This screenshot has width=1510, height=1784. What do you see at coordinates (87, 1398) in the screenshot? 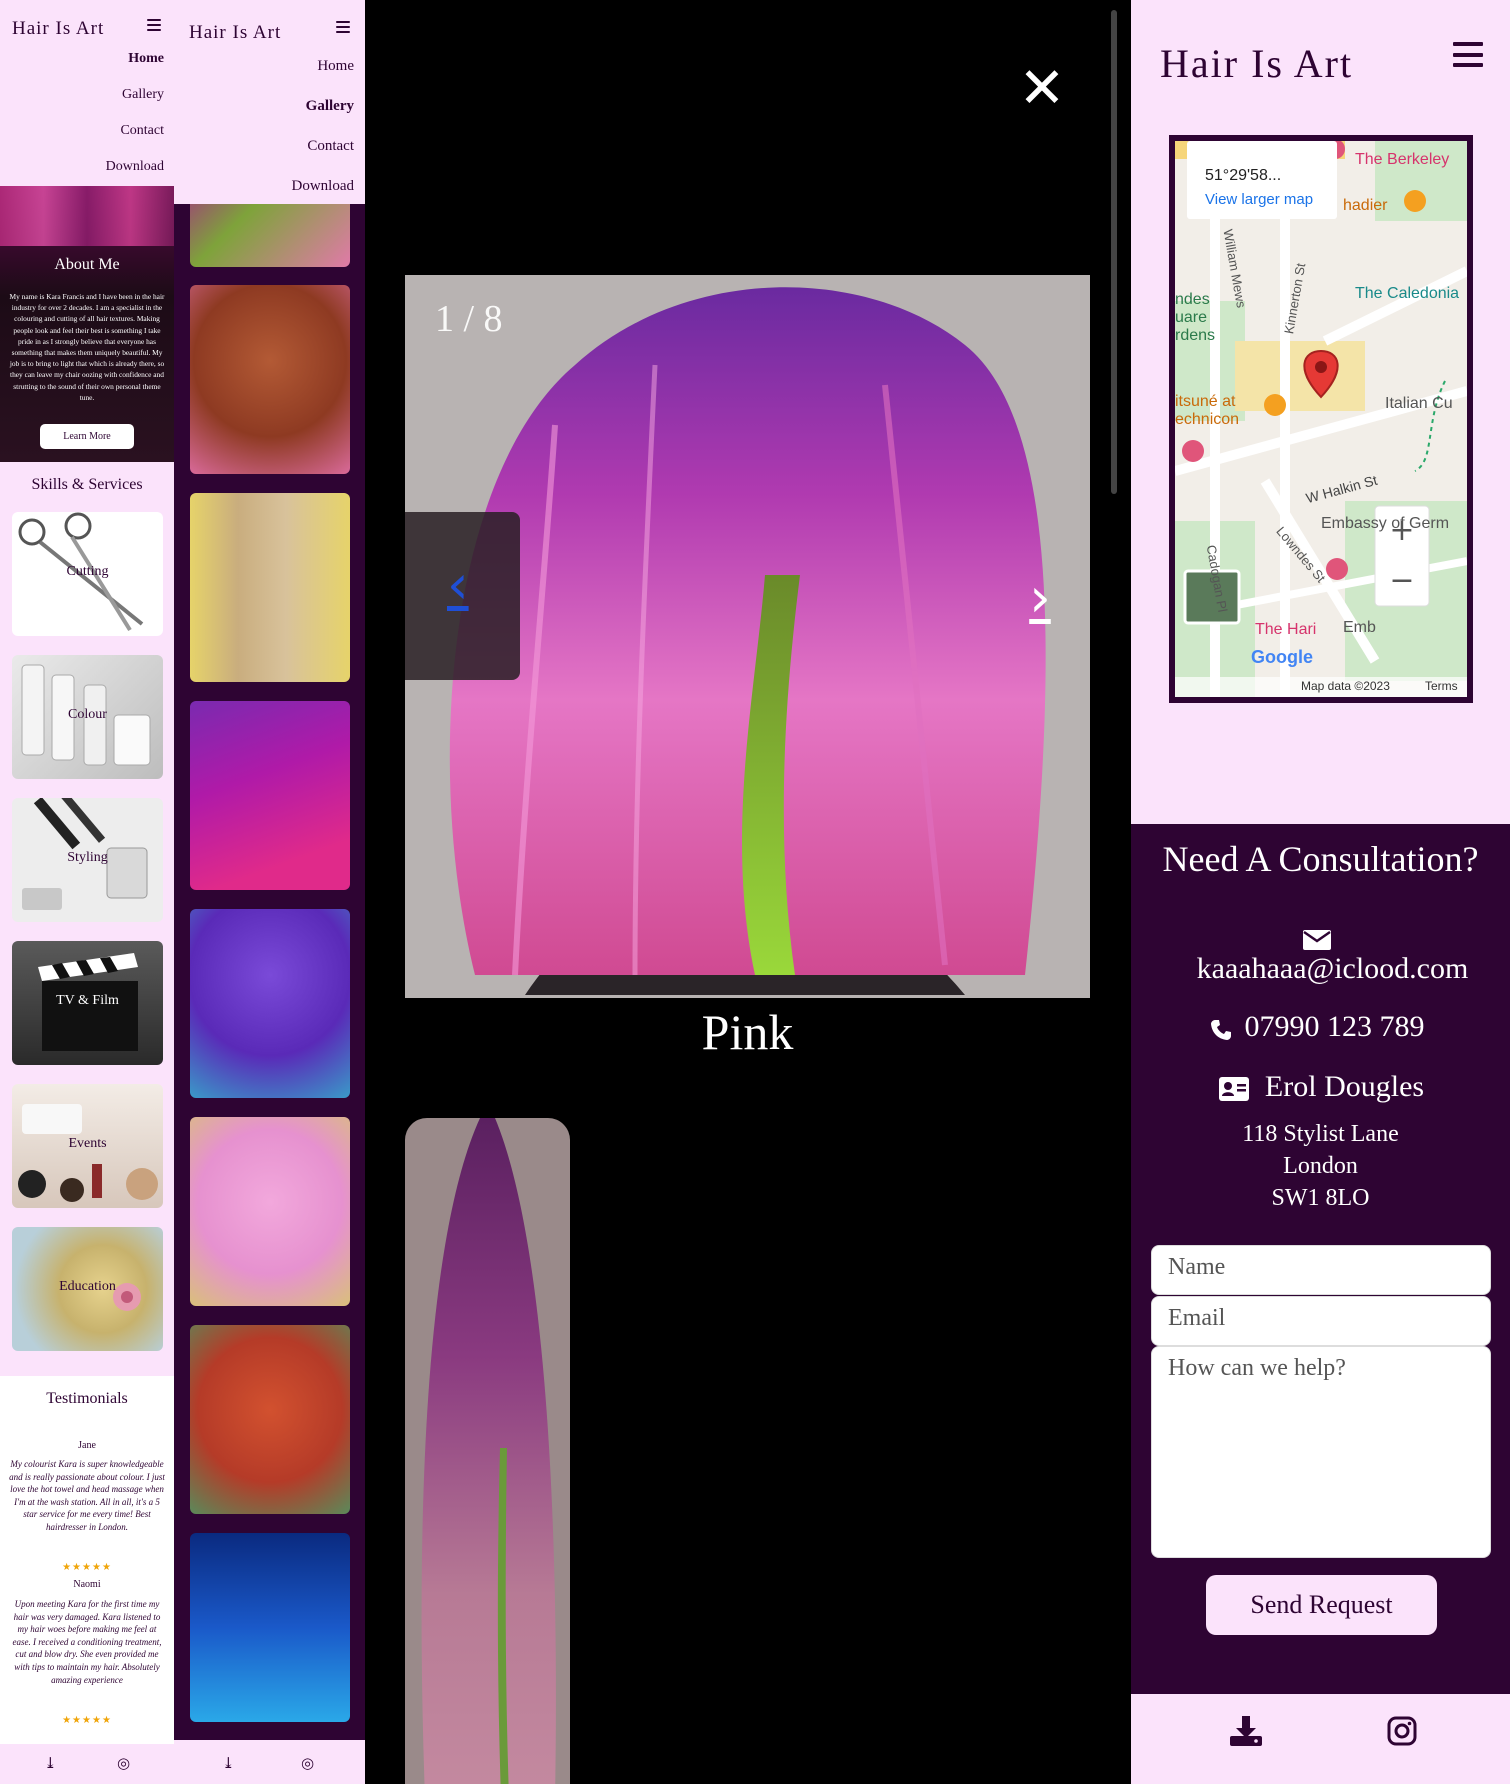
I see `testimonials-title: Testimonials` at bounding box center [87, 1398].